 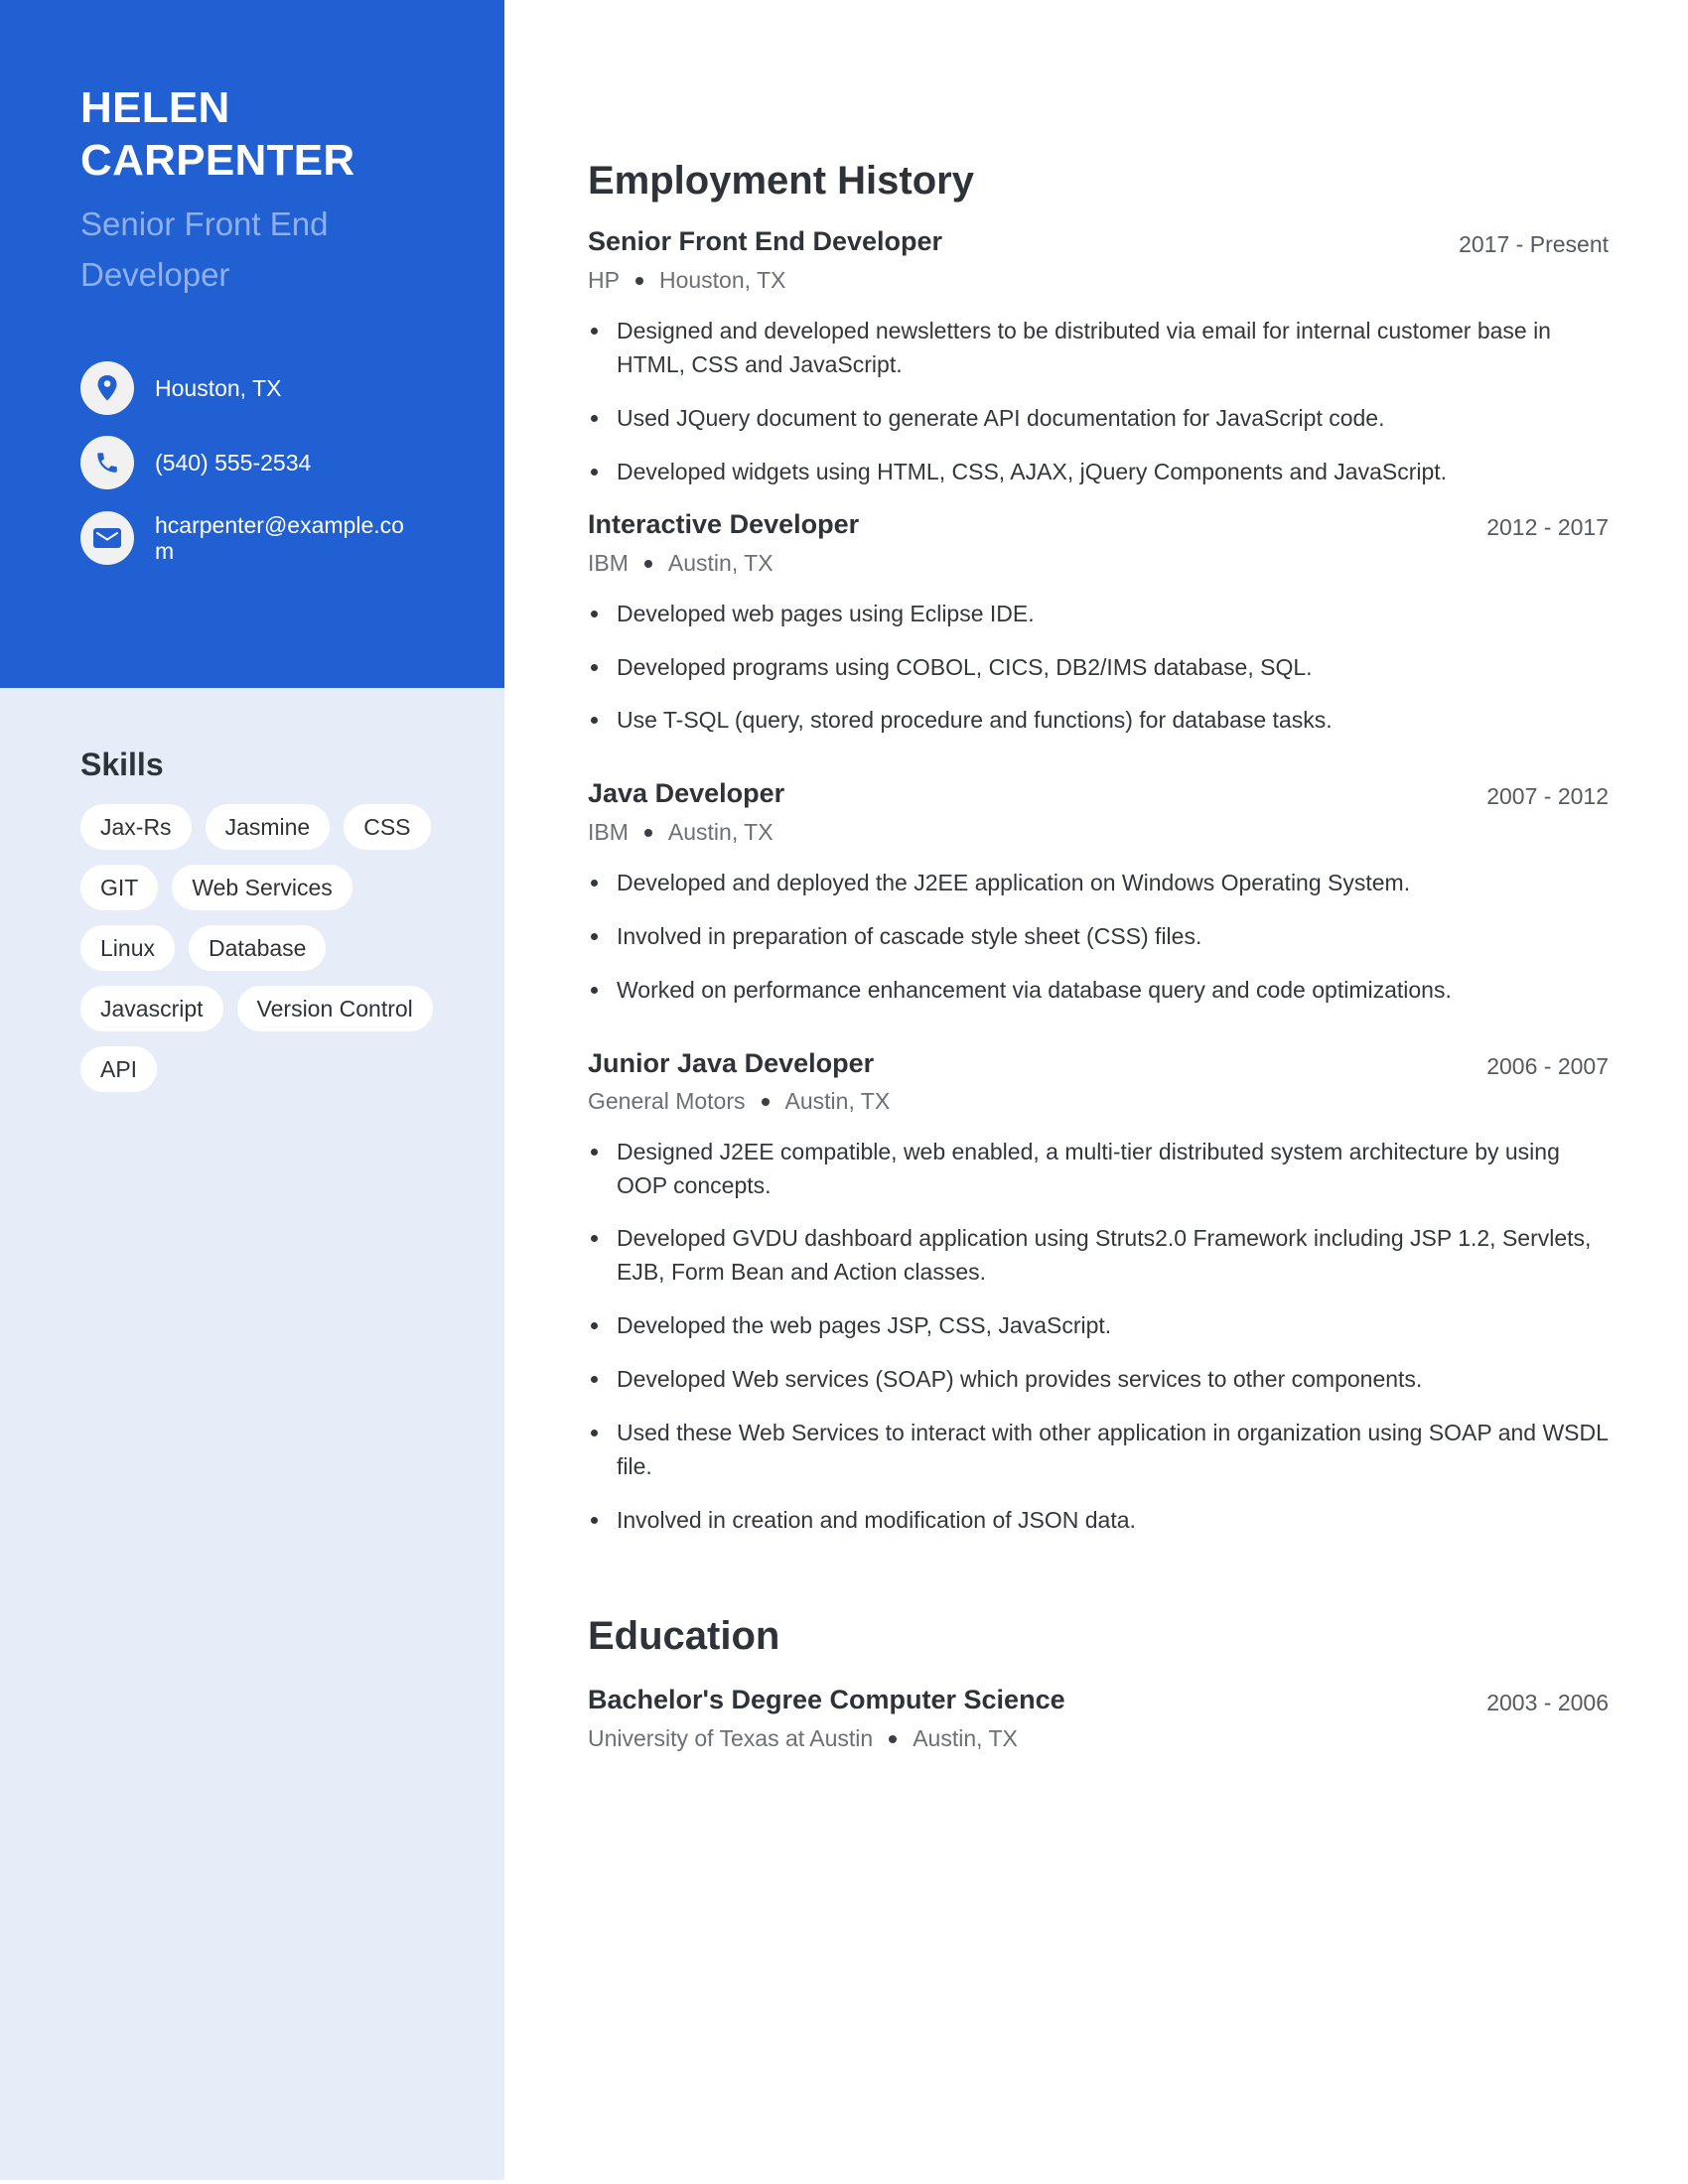 What do you see at coordinates (1547, 796) in the screenshot?
I see `job-dates: 2007 - 2012` at bounding box center [1547, 796].